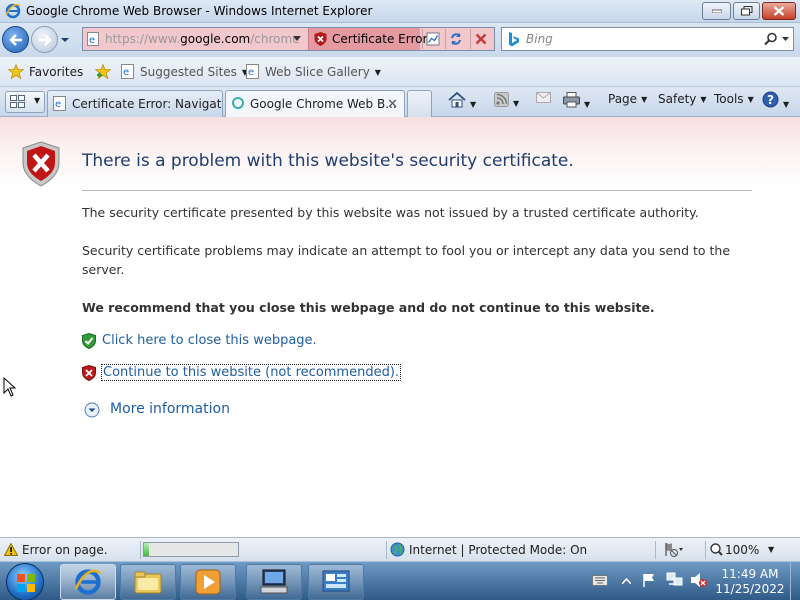 This screenshot has height=600, width=800. I want to click on taskbar: 11:49 AM 11/25/2022, so click(400, 580).